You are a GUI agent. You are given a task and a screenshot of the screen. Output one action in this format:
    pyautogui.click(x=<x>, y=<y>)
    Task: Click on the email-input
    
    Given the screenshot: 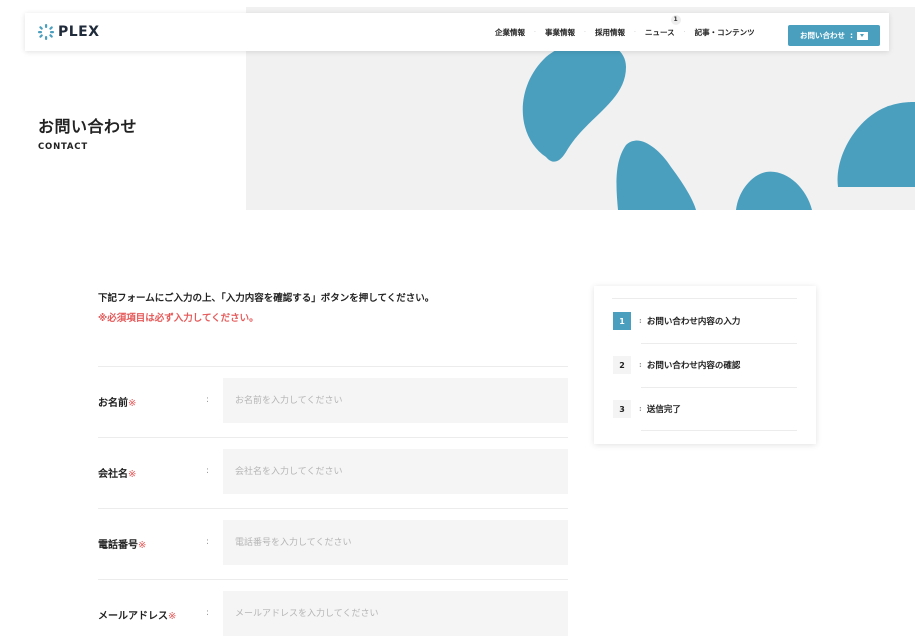 What is the action you would take?
    pyautogui.click(x=395, y=613)
    